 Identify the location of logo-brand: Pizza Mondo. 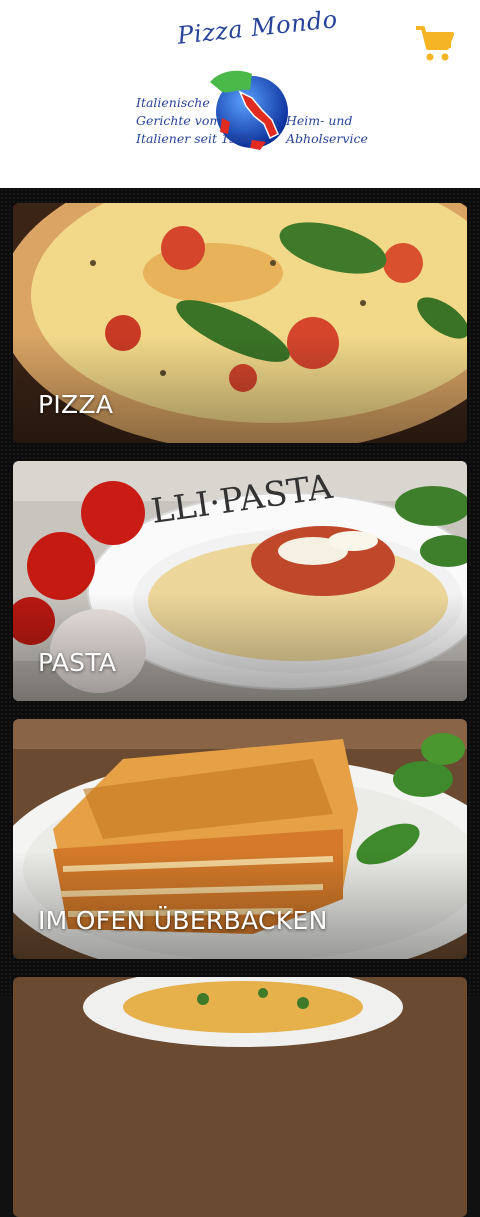
(257, 27).